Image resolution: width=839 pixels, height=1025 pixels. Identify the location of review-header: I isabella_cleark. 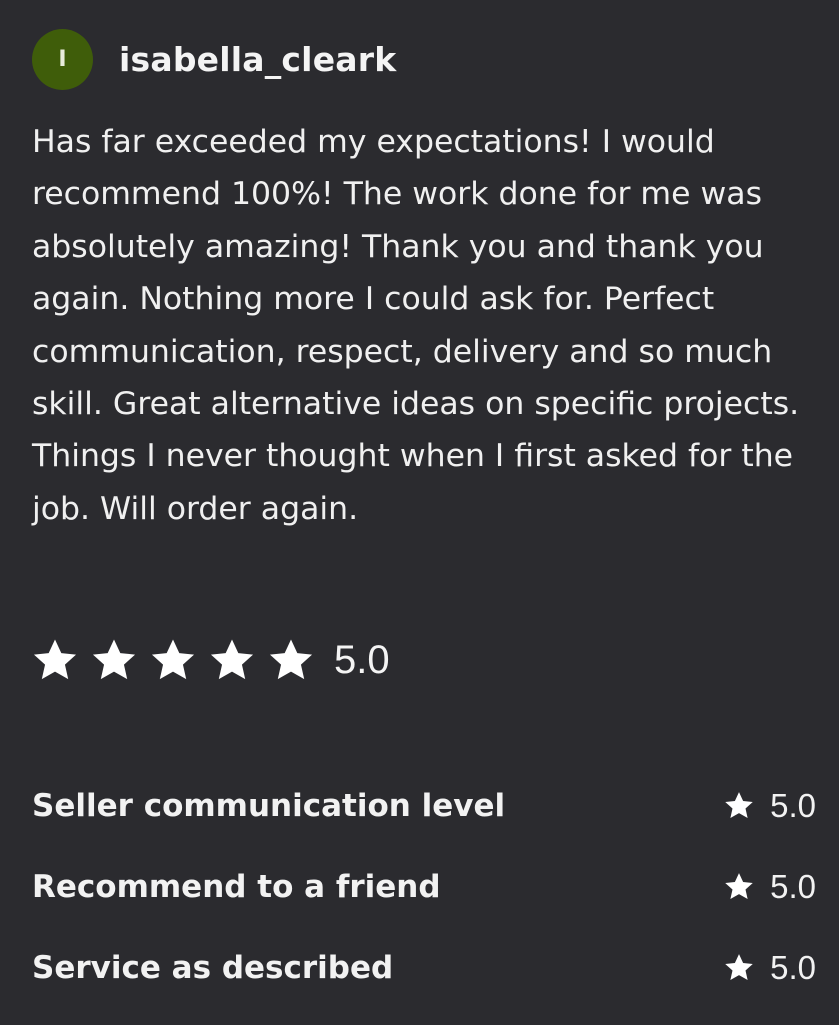
(214, 59).